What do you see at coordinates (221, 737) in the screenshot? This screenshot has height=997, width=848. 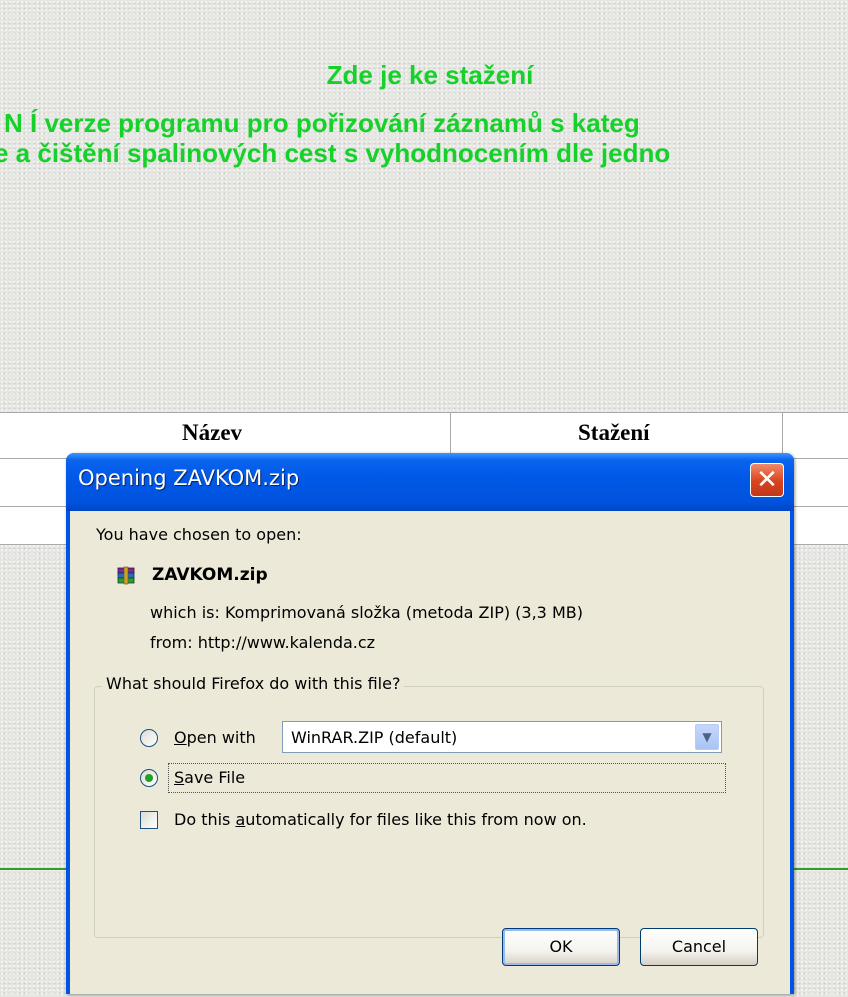 I see `open-with-label-rest: pen with` at bounding box center [221, 737].